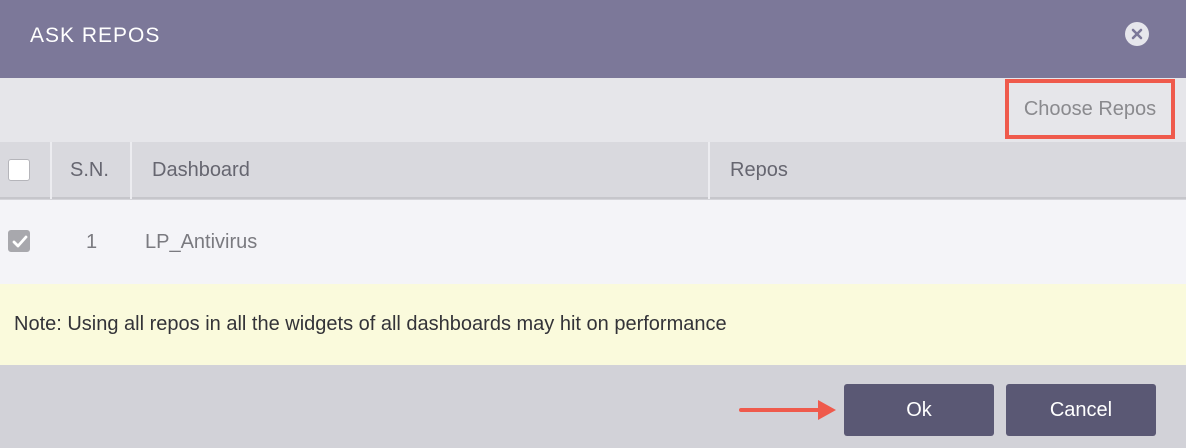 The height and width of the screenshot is (448, 1186). What do you see at coordinates (95, 35) in the screenshot?
I see `dialog-title: ASK REPOS` at bounding box center [95, 35].